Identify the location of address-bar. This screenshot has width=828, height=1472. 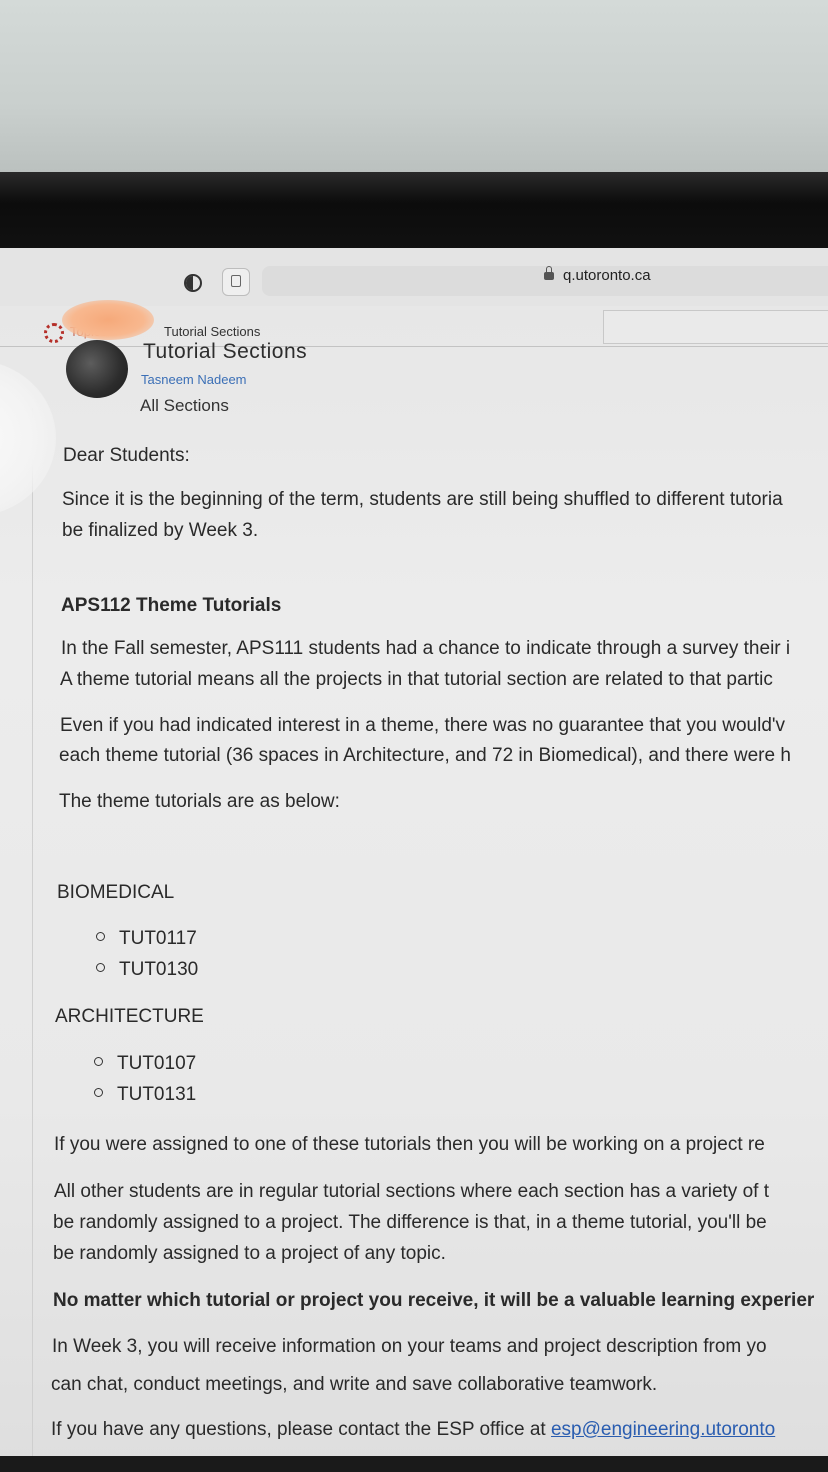
(545, 281).